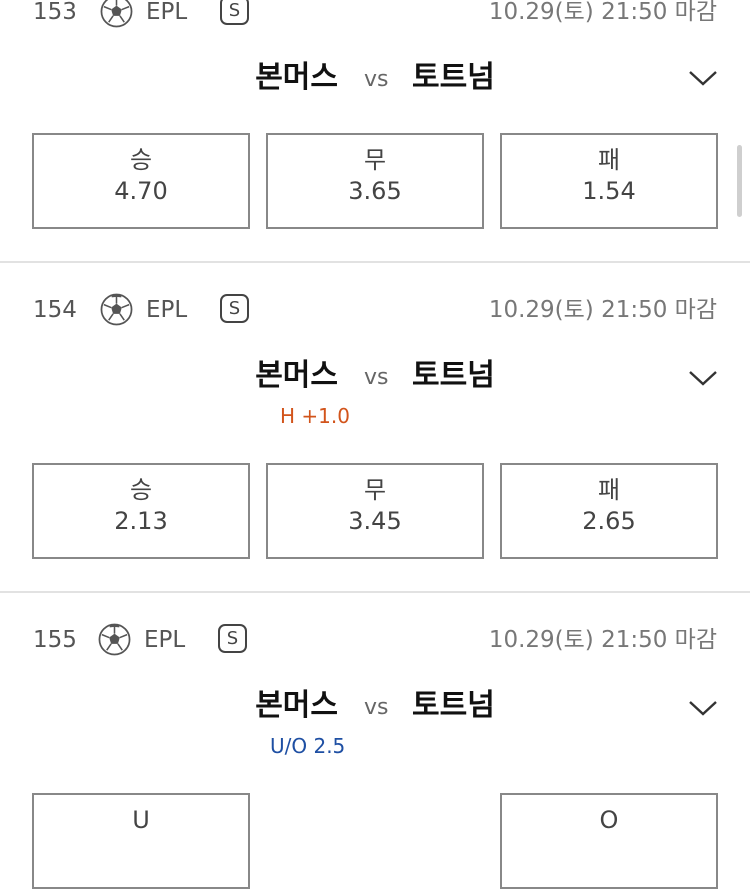 The height and width of the screenshot is (889, 750). What do you see at coordinates (375, 640) in the screenshot?
I see `match-meta: 155 EPL S 10.29(토) 21:50 마감` at bounding box center [375, 640].